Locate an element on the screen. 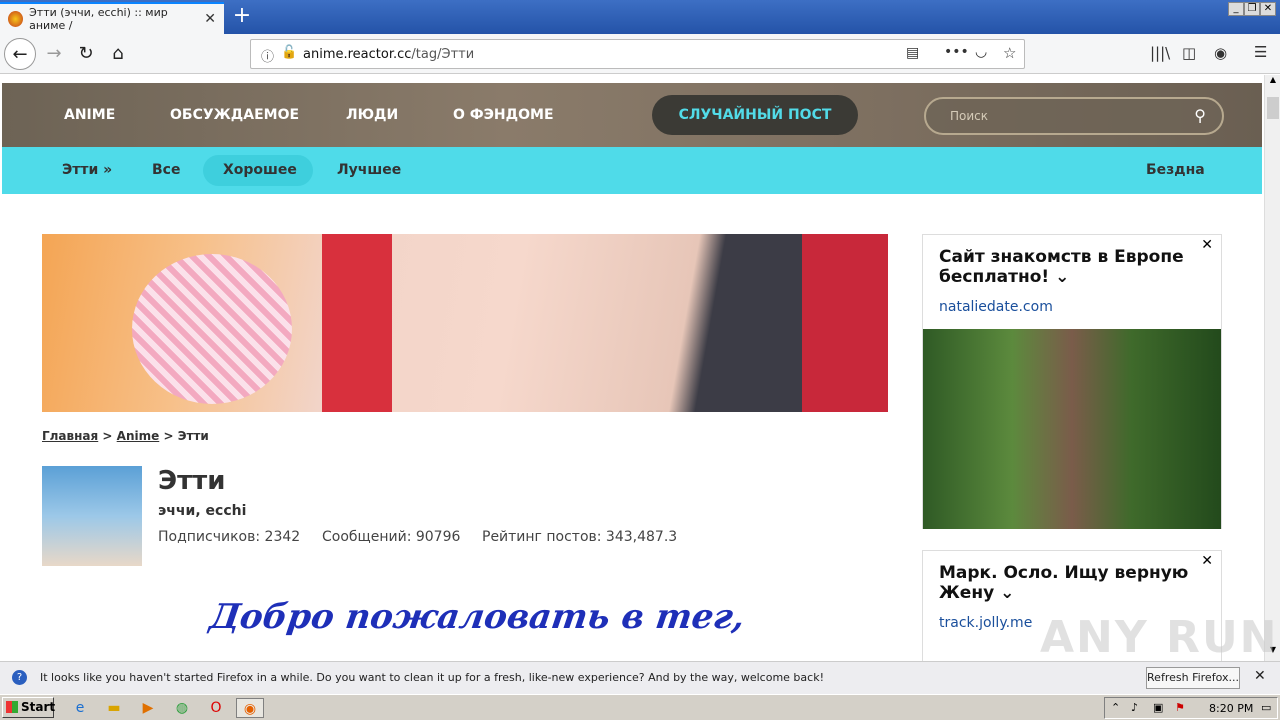 The height and width of the screenshot is (720, 1280). welcome-heading: Добро пожаловать в тег, is located at coordinates (477, 617).